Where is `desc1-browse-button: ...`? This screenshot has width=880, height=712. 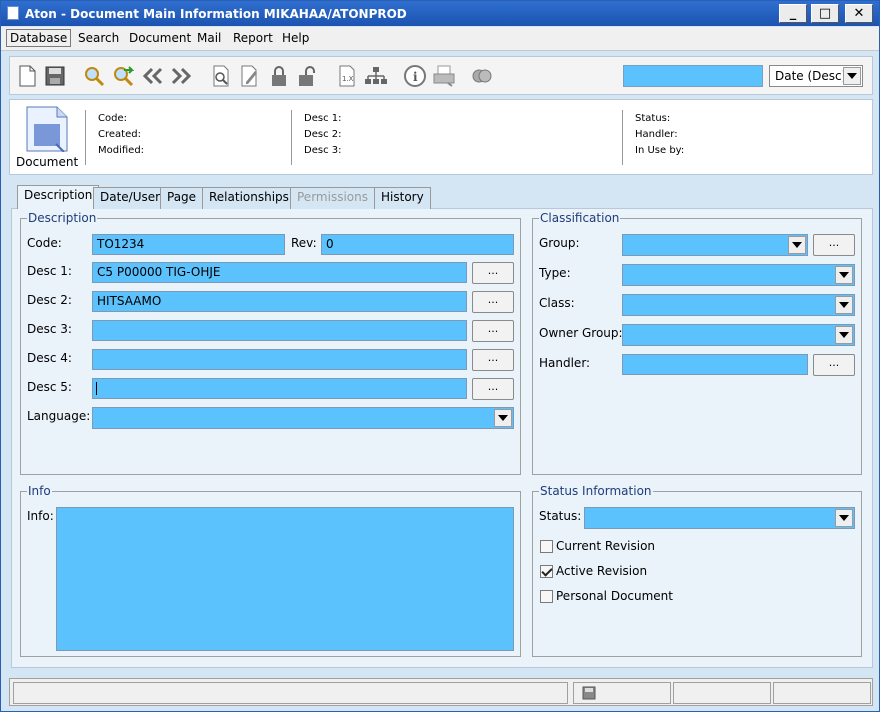 desc1-browse-button: ... is located at coordinates (493, 273).